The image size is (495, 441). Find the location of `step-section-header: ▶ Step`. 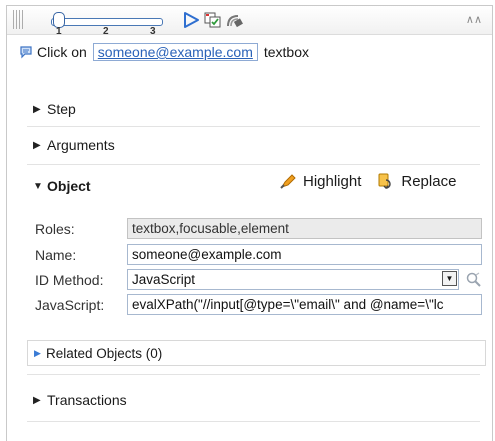

step-section-header: ▶ Step is located at coordinates (54, 109).